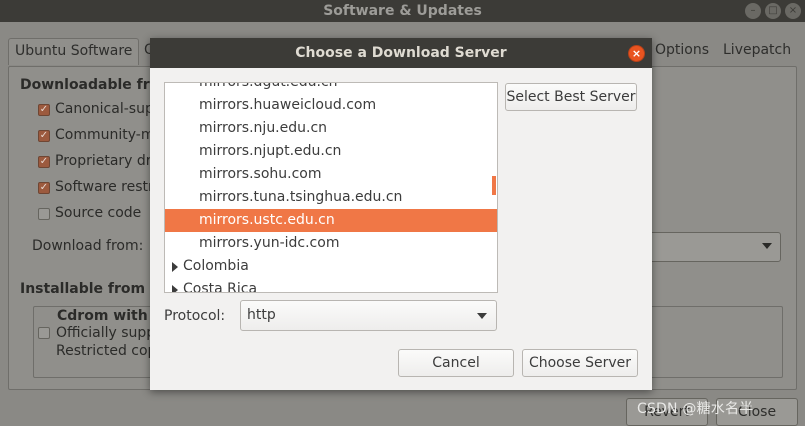 The width and height of the screenshot is (805, 426). What do you see at coordinates (331, 220) in the screenshot?
I see `server-row-ustc-selected: mirrors.ustc.edu.cn` at bounding box center [331, 220].